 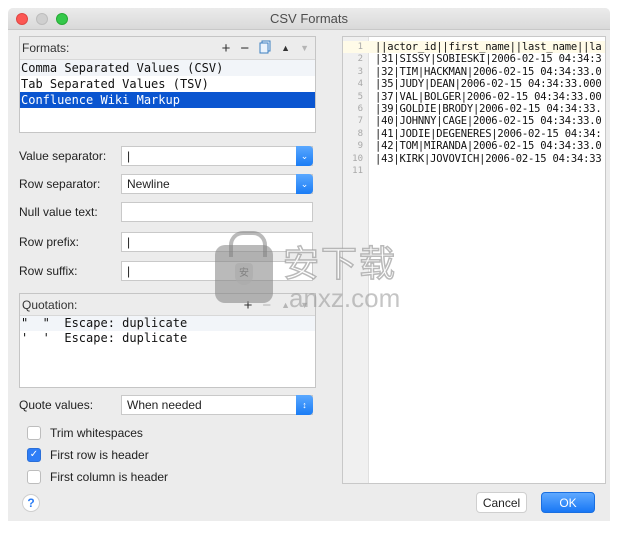 What do you see at coordinates (360, 59) in the screenshot?
I see `line-number: 2` at bounding box center [360, 59].